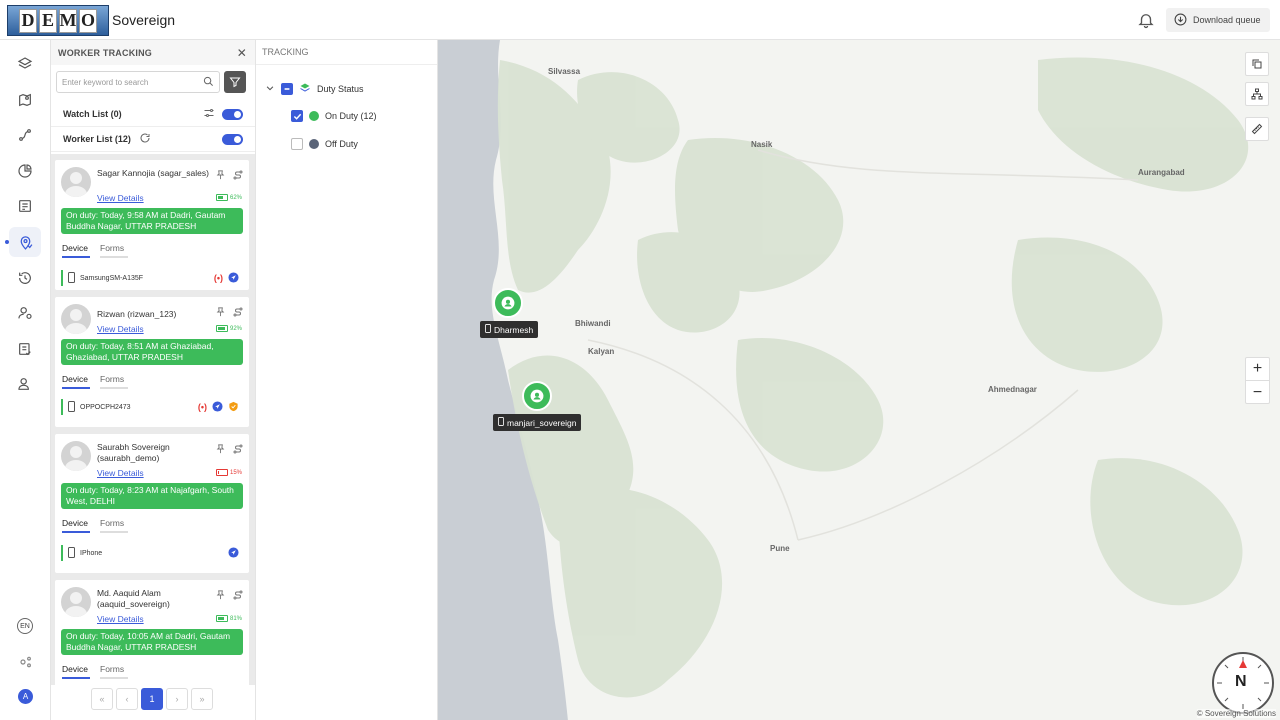 The image size is (1280, 720). What do you see at coordinates (102, 699) in the screenshot?
I see `page-first-button: «` at bounding box center [102, 699].